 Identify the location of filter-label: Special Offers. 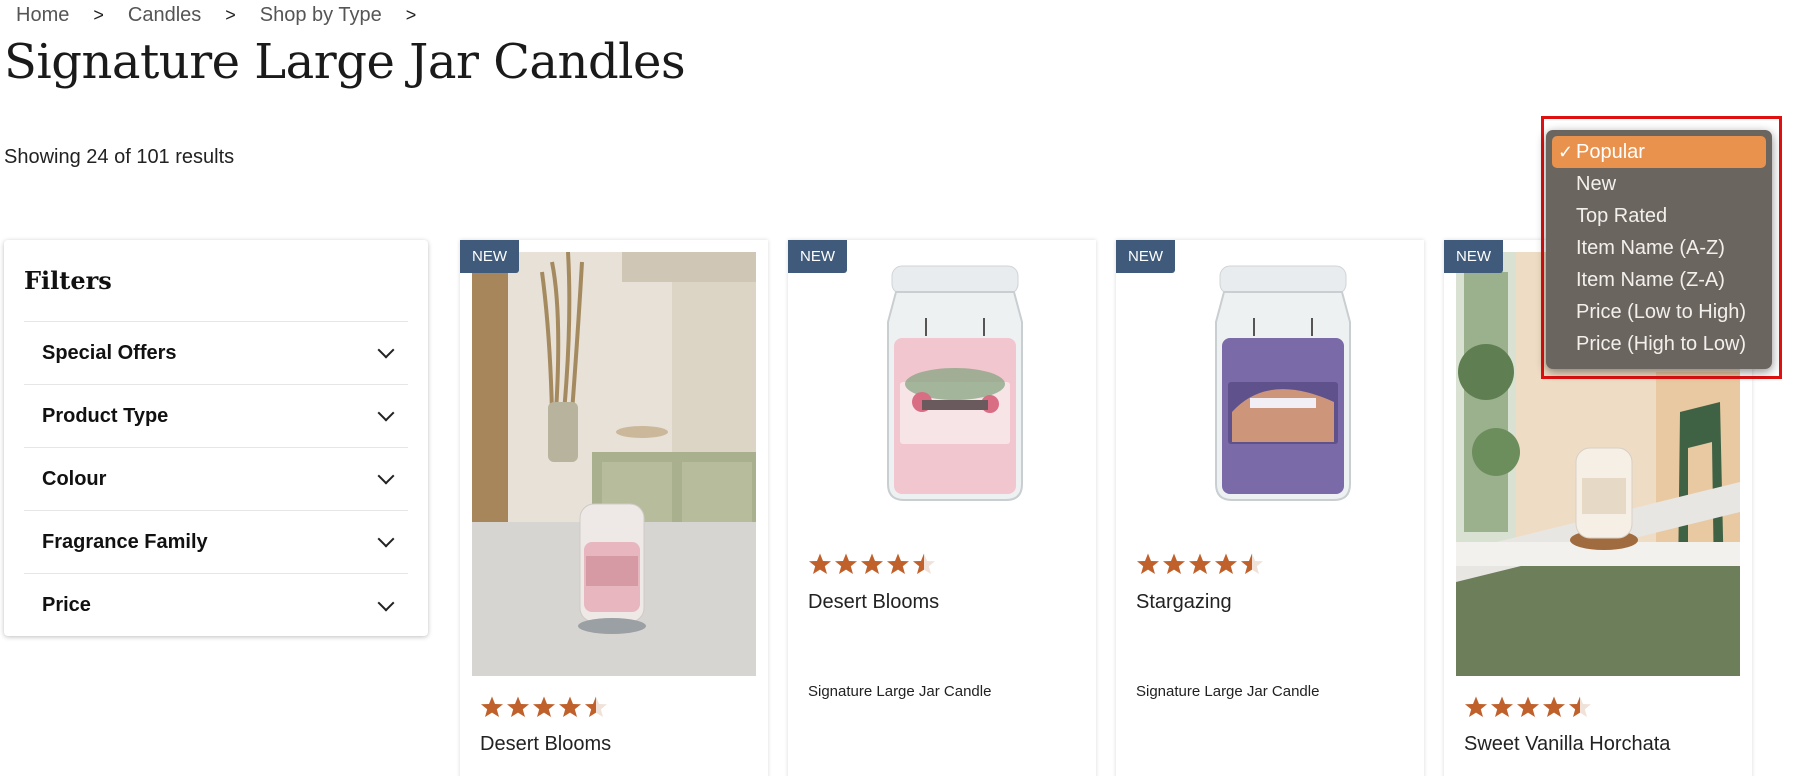
(109, 352).